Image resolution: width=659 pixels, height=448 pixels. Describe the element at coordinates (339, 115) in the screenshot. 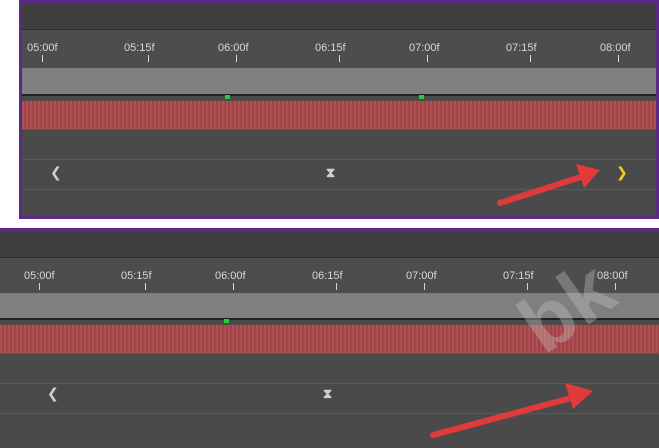

I see `layer-duration-bar` at that location.